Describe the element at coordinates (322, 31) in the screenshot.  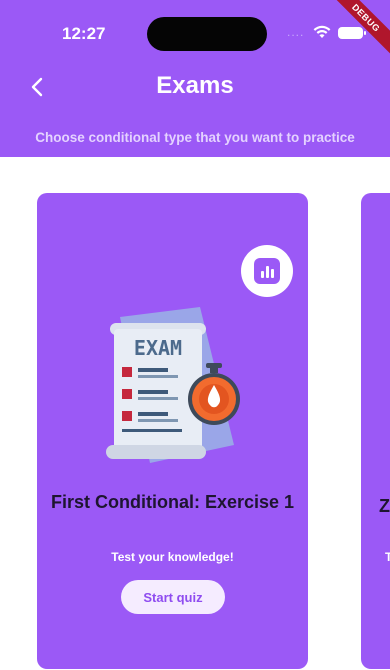
I see `wifi-icon` at that location.